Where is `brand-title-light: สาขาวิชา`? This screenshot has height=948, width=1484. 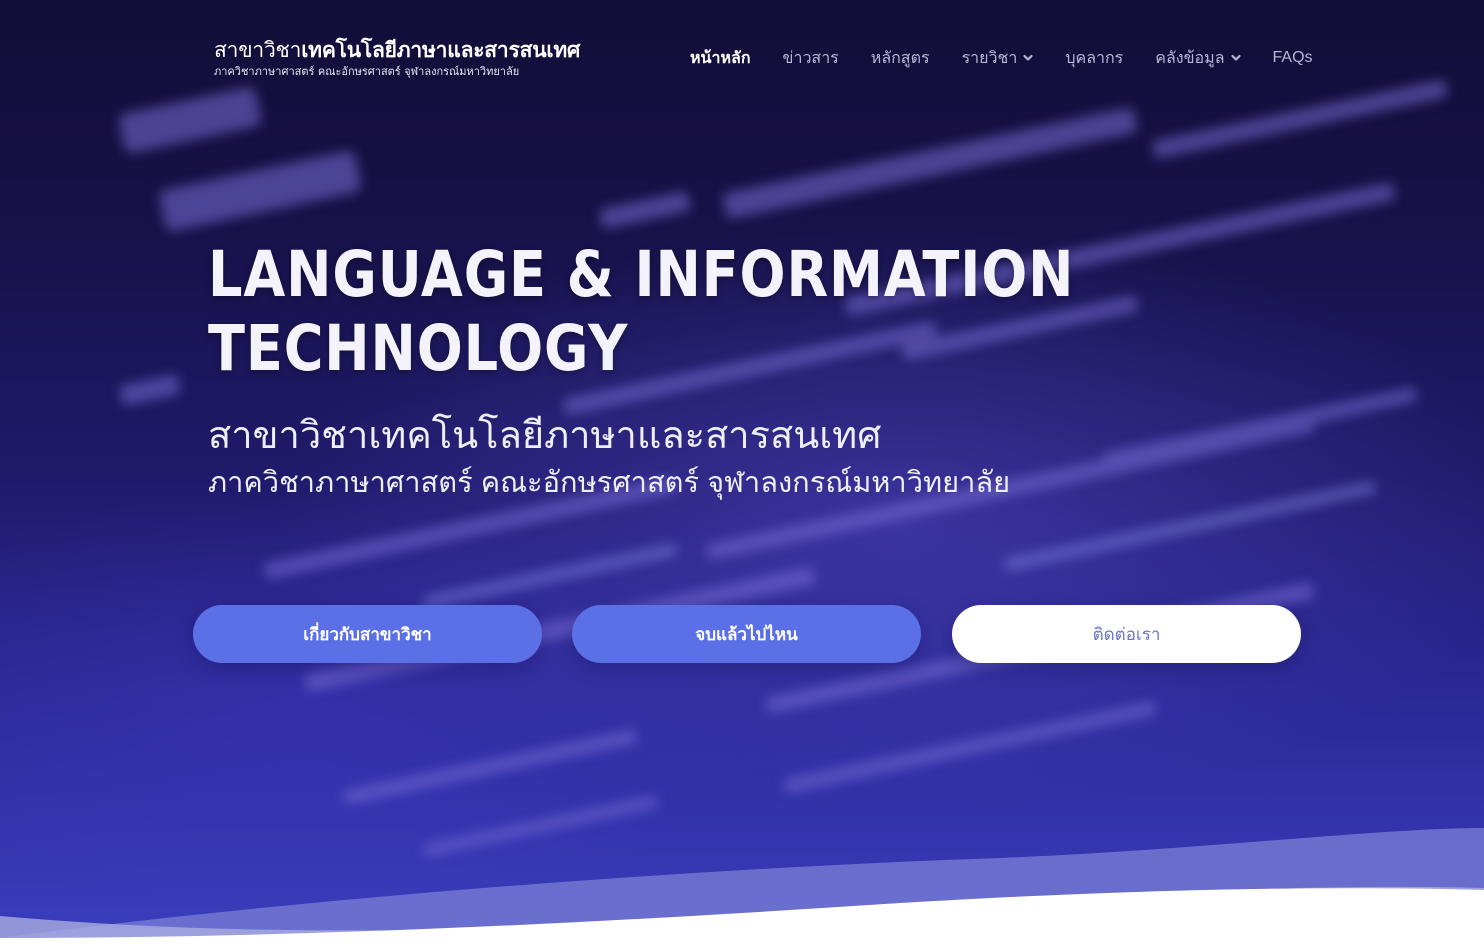
brand-title-light: สาขาวิชา is located at coordinates (258, 50).